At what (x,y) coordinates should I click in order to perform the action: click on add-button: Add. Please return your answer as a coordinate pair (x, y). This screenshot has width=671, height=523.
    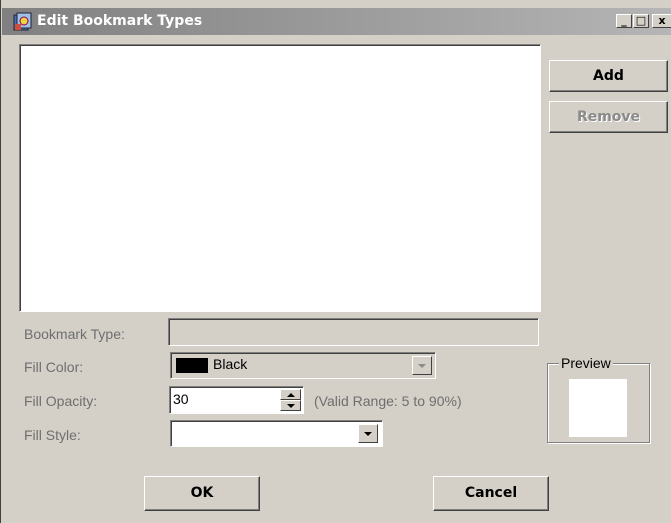
    Looking at the image, I should click on (608, 76).